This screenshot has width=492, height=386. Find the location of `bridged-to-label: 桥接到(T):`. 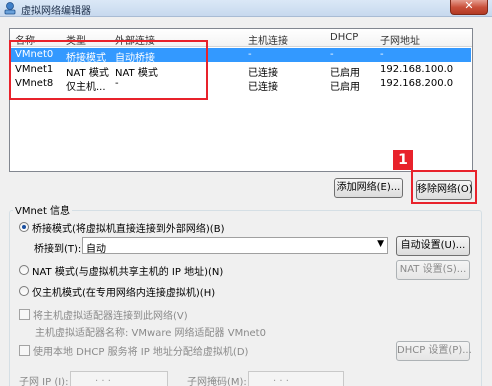

bridged-to-label: 桥接到(T): is located at coordinates (58, 249).